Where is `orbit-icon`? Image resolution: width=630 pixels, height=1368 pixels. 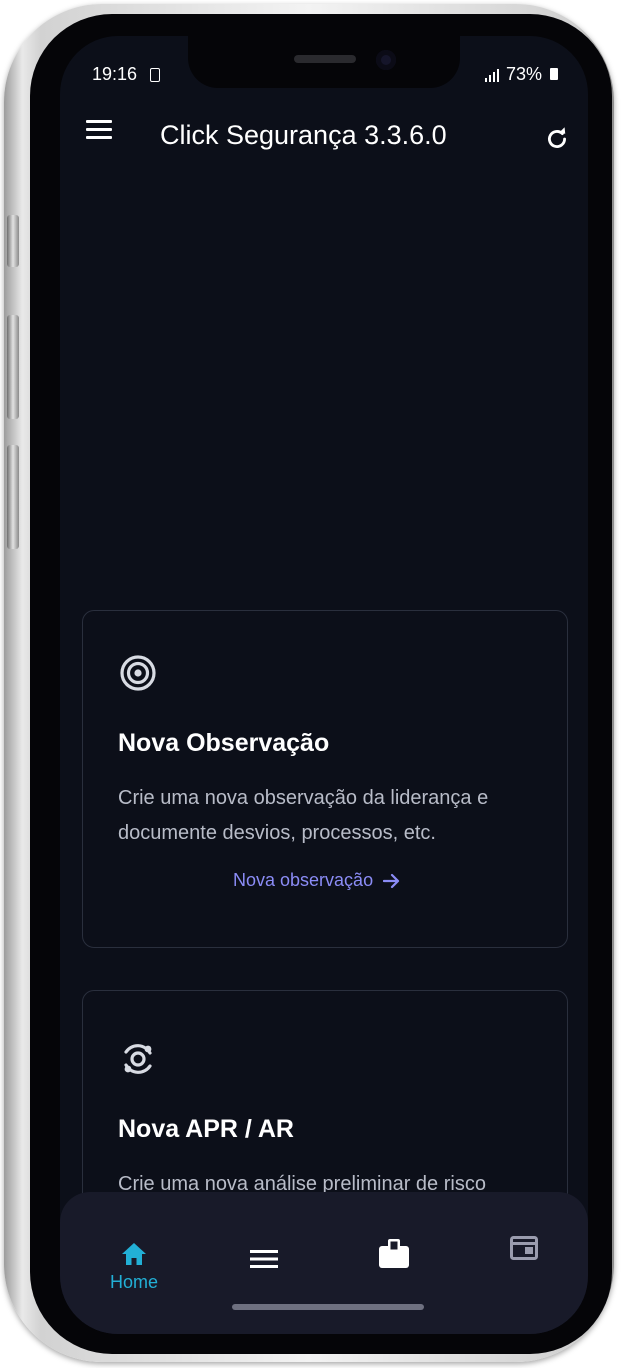 orbit-icon is located at coordinates (138, 1059).